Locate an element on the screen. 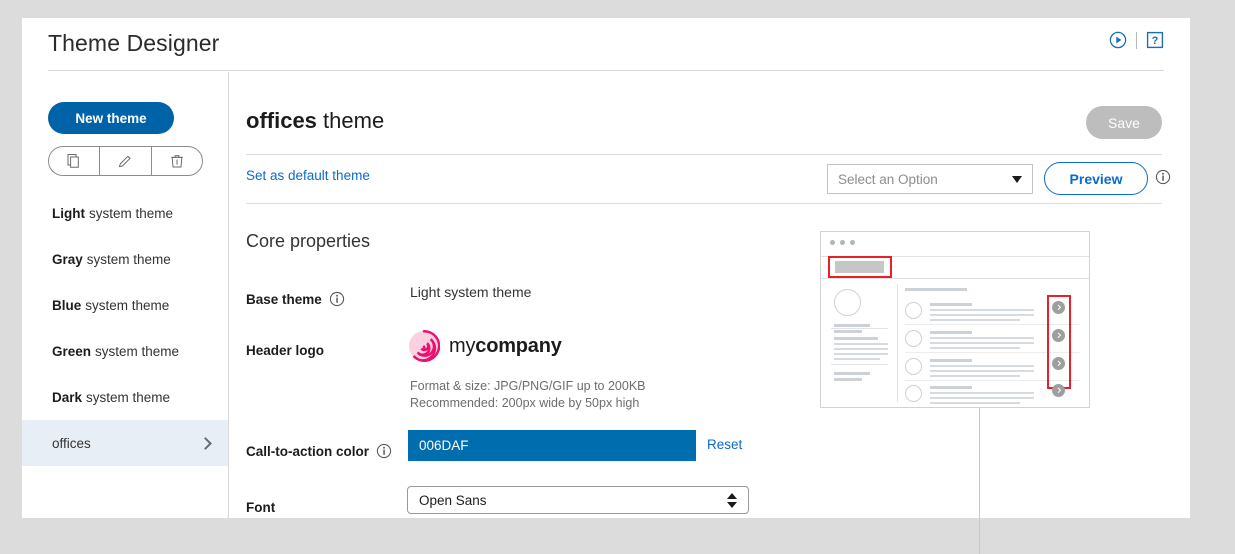 The image size is (1235, 554). theme-preview-thumbnail is located at coordinates (955, 319).